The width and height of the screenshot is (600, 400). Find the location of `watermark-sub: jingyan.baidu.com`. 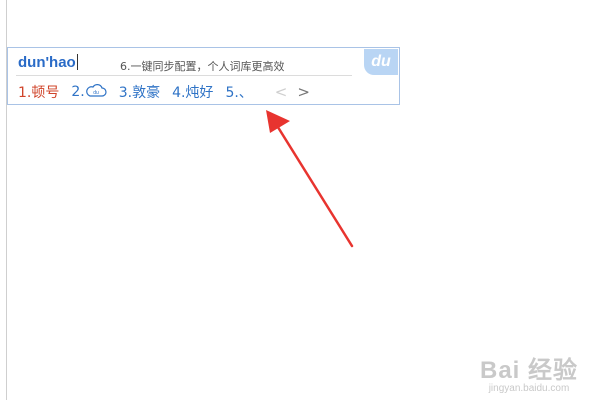

watermark-sub: jingyan.baidu.com is located at coordinates (529, 388).